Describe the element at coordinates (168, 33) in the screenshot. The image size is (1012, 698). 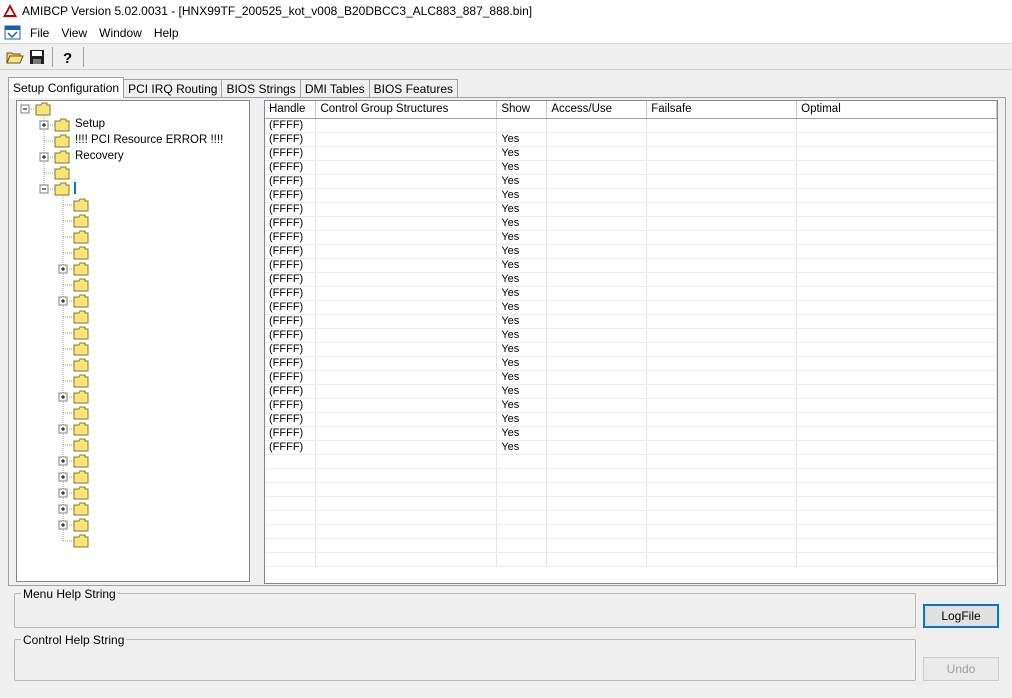
I see `menu-help: Help` at that location.